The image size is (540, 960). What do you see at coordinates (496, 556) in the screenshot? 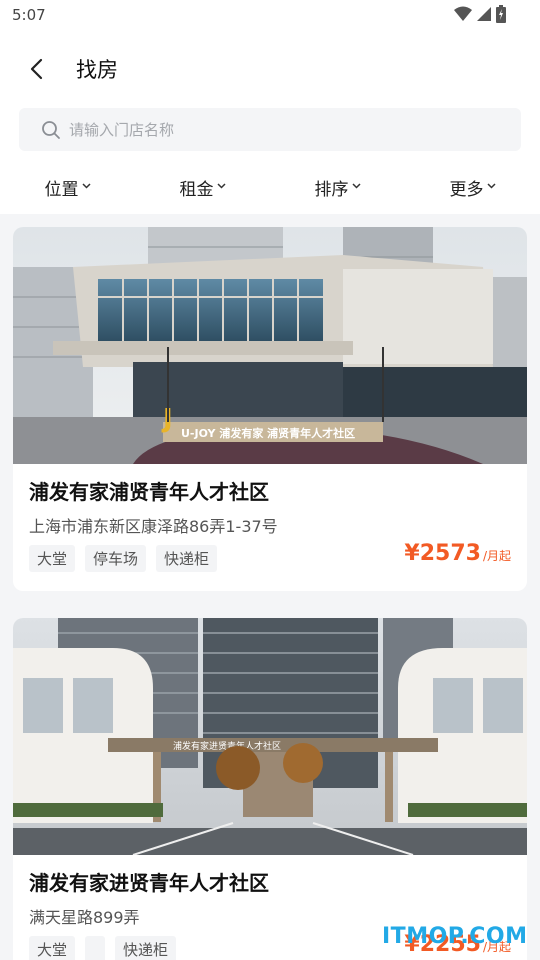
I see `price-unit: /月起` at bounding box center [496, 556].